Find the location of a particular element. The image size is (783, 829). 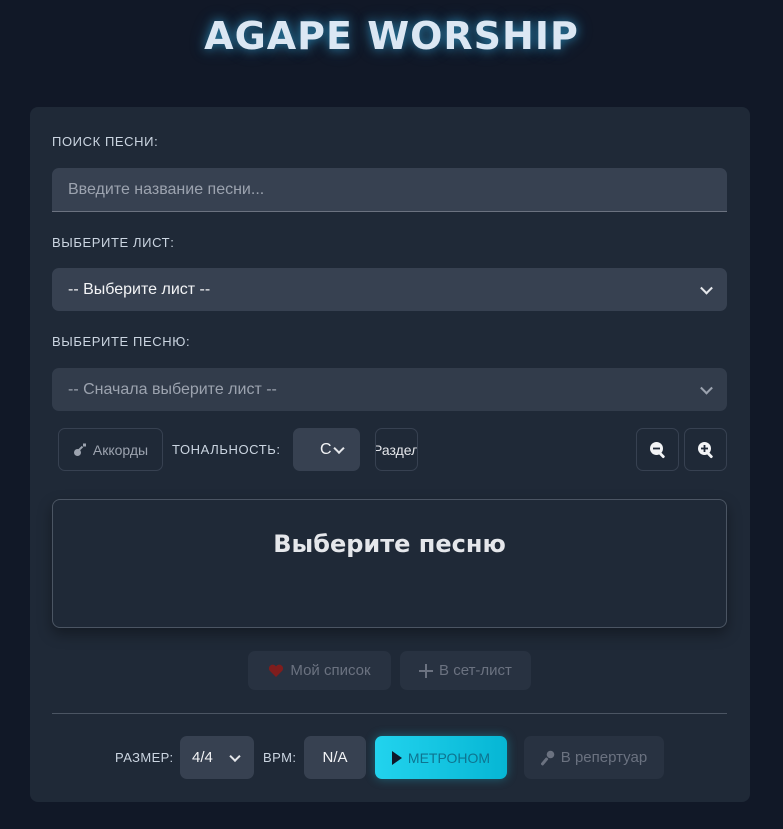

search-label: ПОИСК ПЕСНИ: is located at coordinates (105, 141).